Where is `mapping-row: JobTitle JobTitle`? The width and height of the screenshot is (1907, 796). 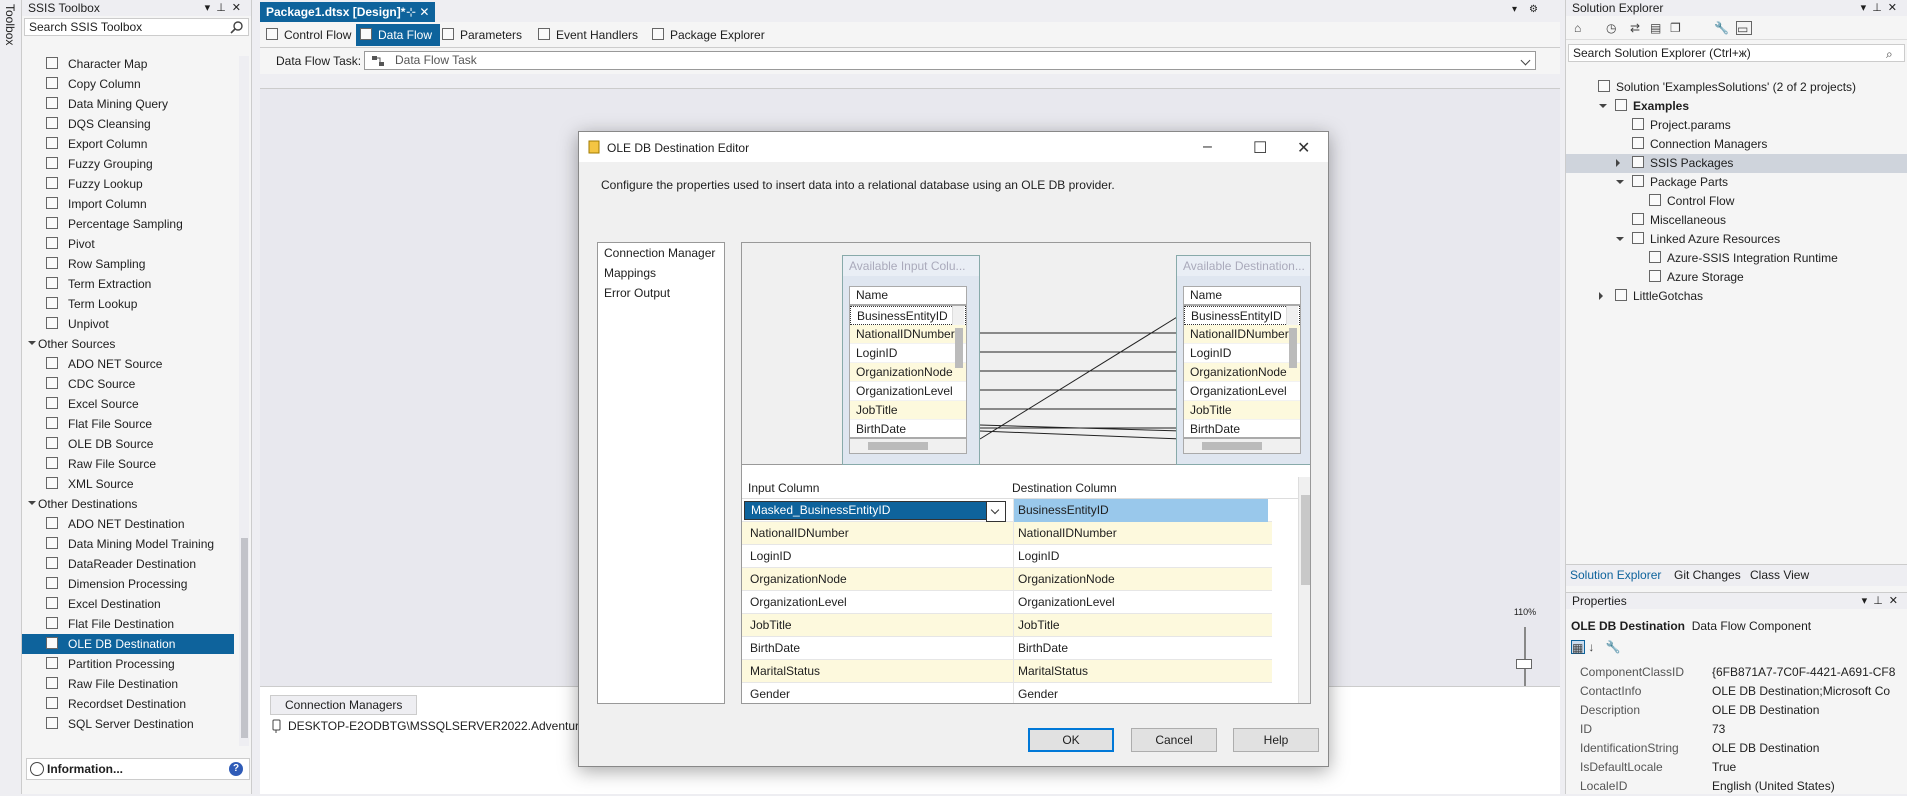 mapping-row: JobTitle JobTitle is located at coordinates (1007, 625).